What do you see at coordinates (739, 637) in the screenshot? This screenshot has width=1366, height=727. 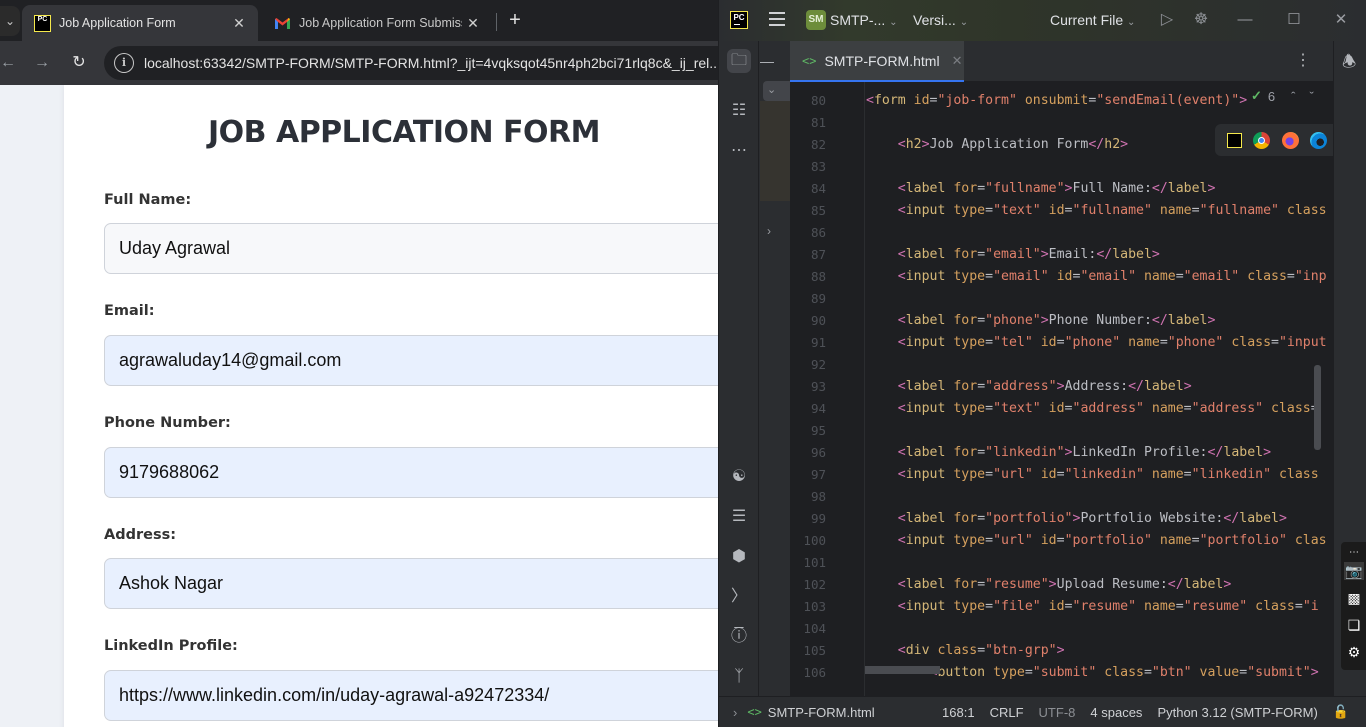 I see `problems-icon: ⓘ` at bounding box center [739, 637].